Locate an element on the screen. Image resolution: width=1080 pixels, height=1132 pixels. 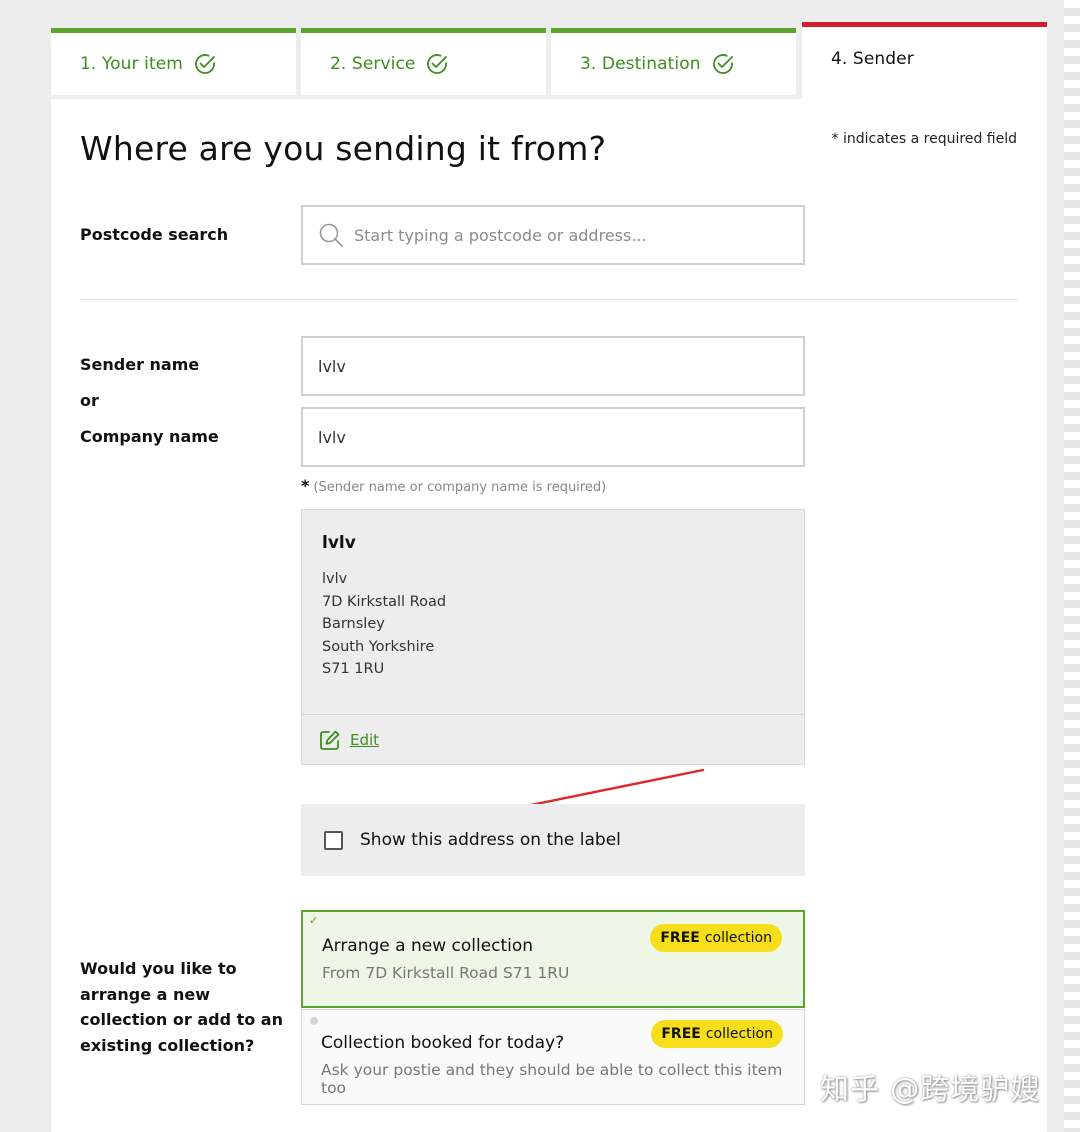
tab-your-item: 1. Your item is located at coordinates (173, 61).